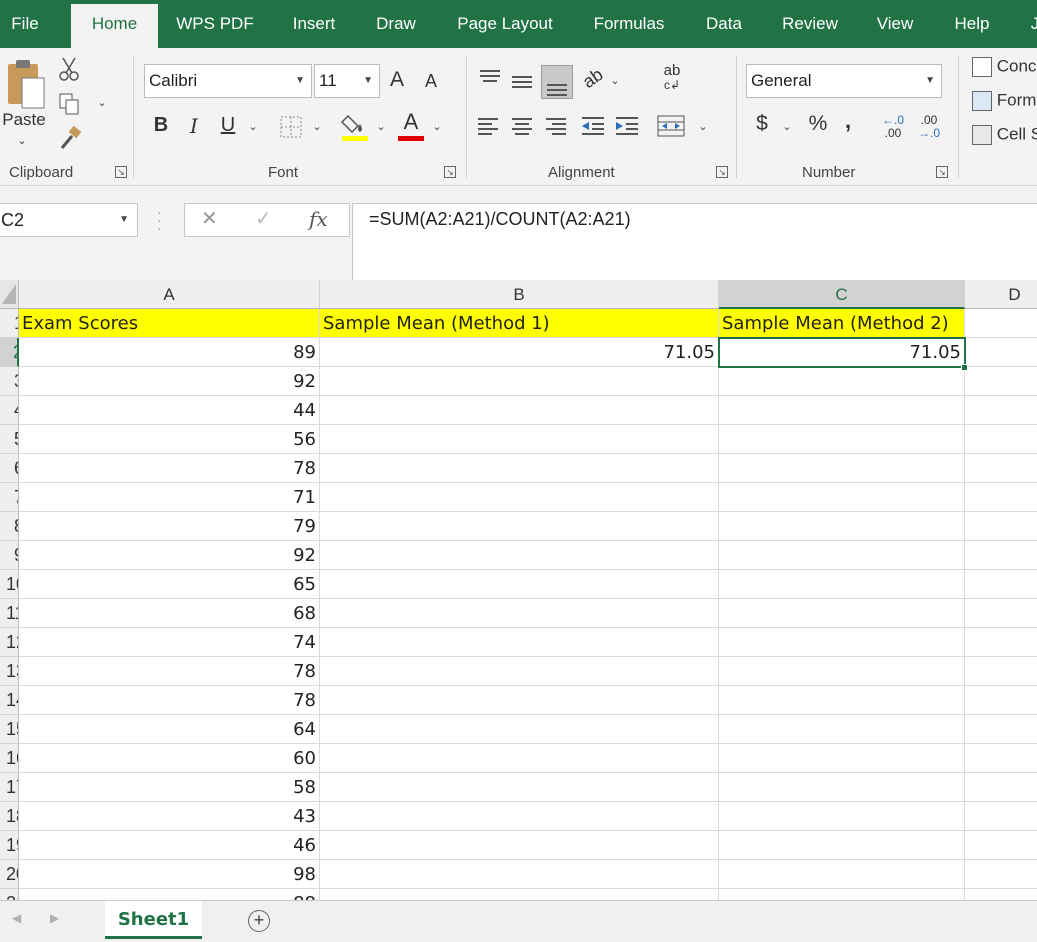 The height and width of the screenshot is (942, 1037). I want to click on cell-b13, so click(519, 671).